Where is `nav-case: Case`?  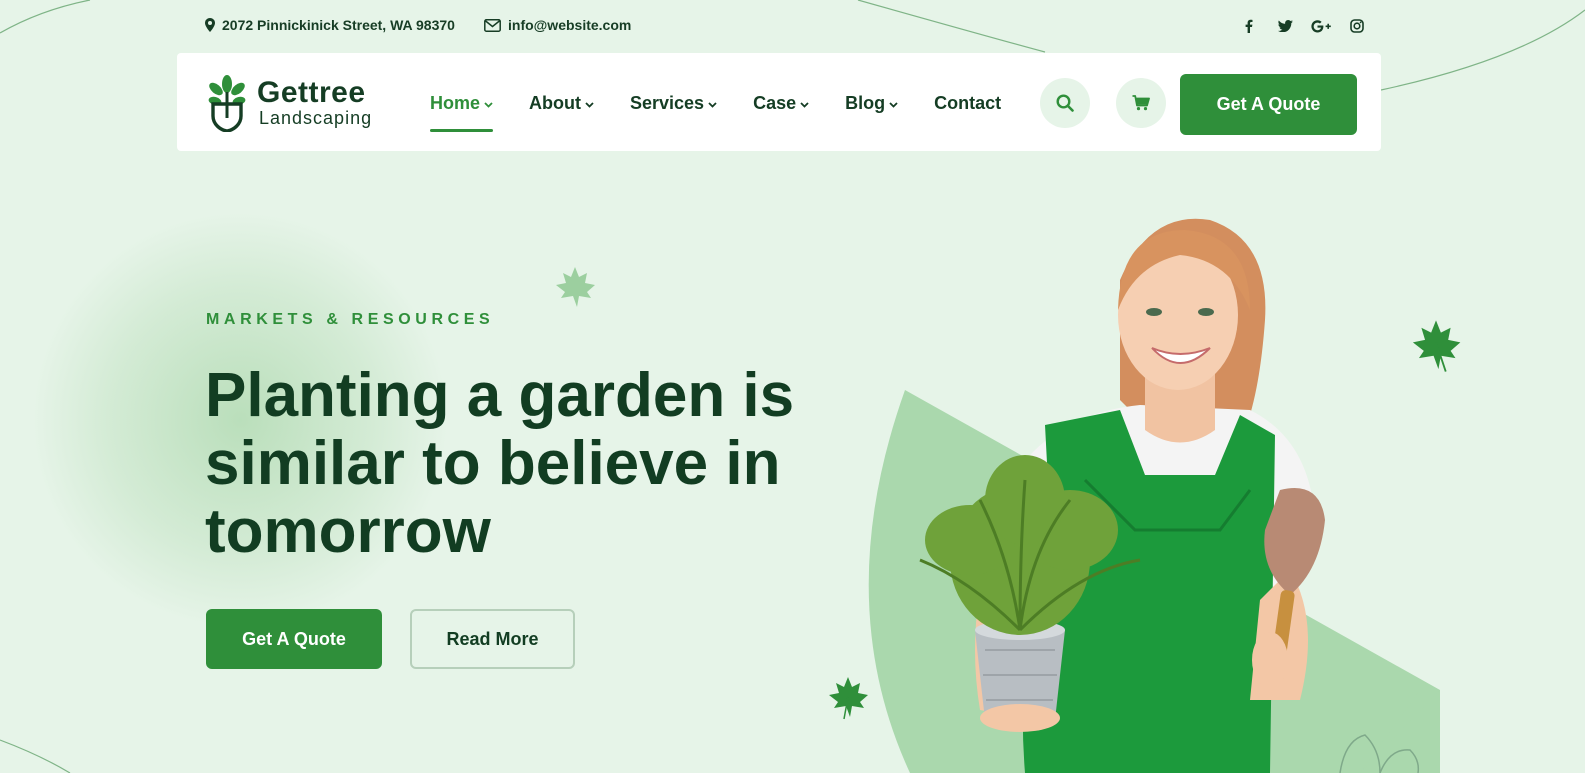 nav-case: Case is located at coordinates (781, 103).